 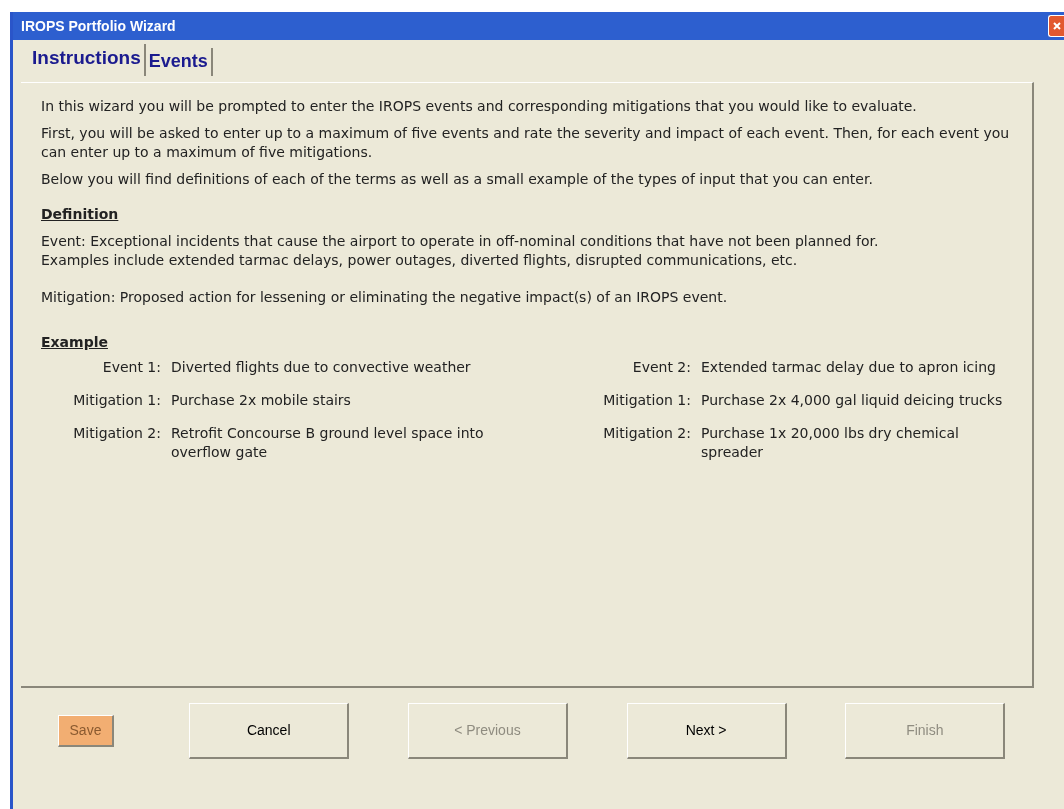 I want to click on window-title: IROPS Portfolio Wizard, so click(x=98, y=26).